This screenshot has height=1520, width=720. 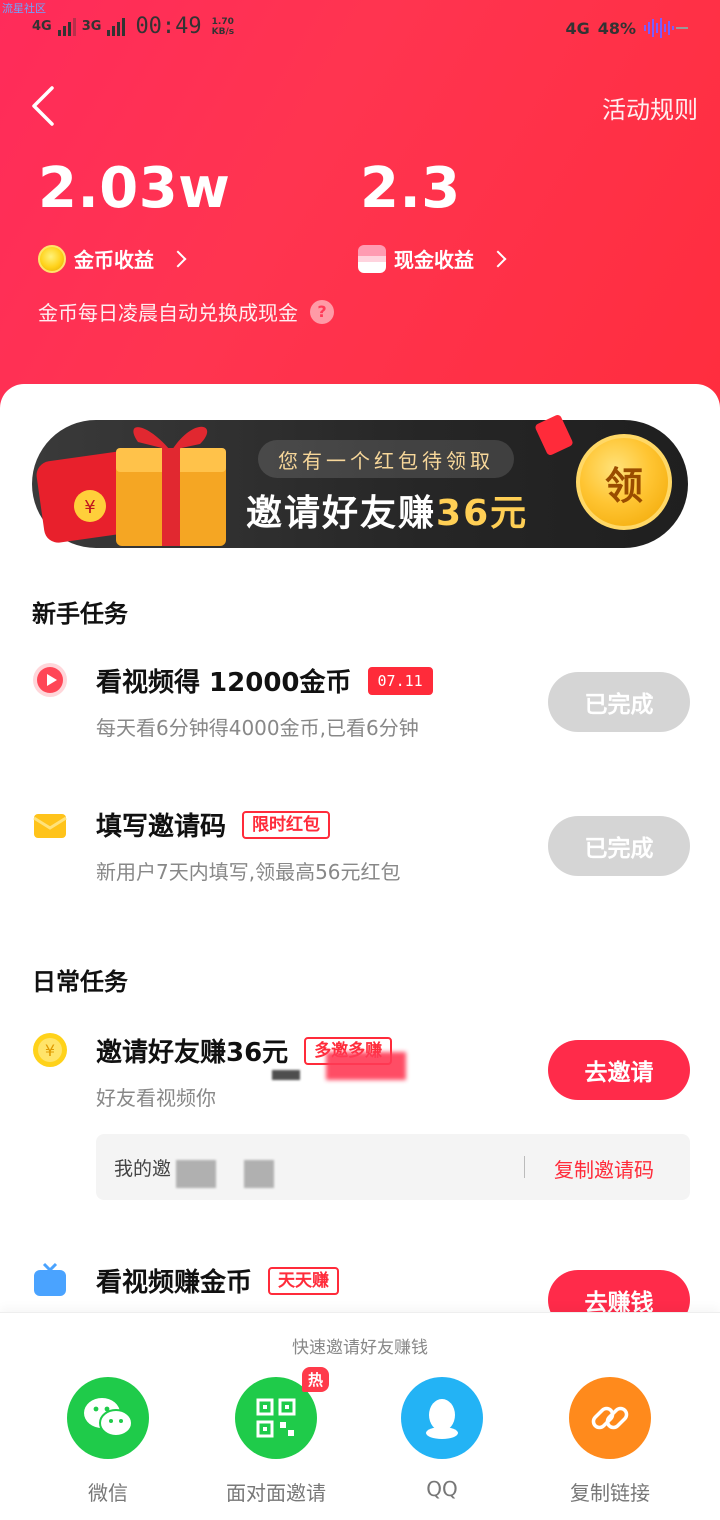 What do you see at coordinates (360, 26) in the screenshot?
I see `status-bar: 4G 3G 00:49 1.70 KB/s 4G 48%` at bounding box center [360, 26].